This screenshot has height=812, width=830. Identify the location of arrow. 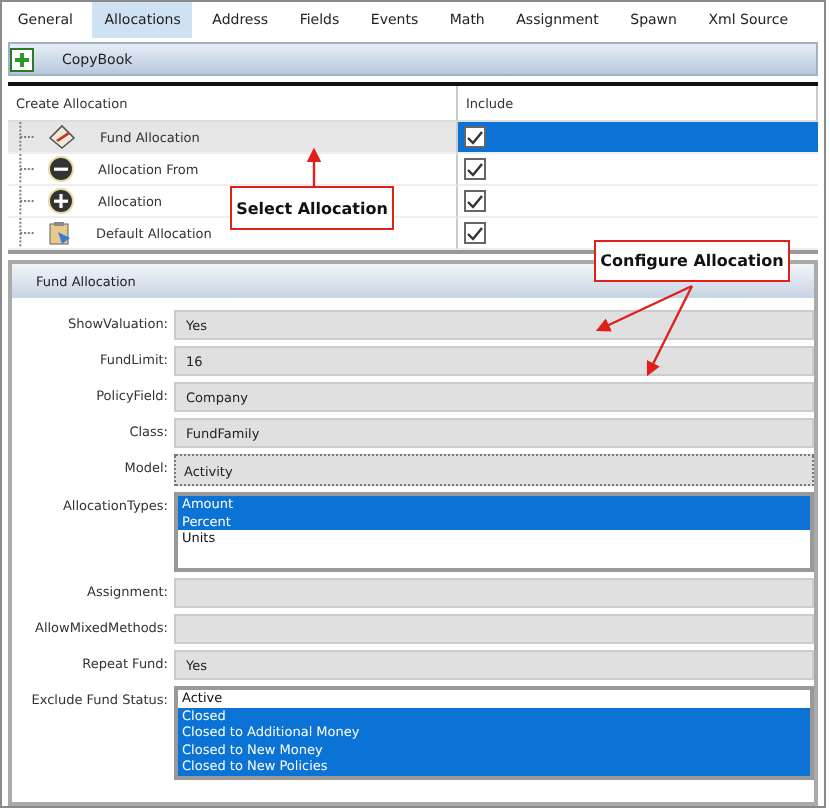
(314, 166).